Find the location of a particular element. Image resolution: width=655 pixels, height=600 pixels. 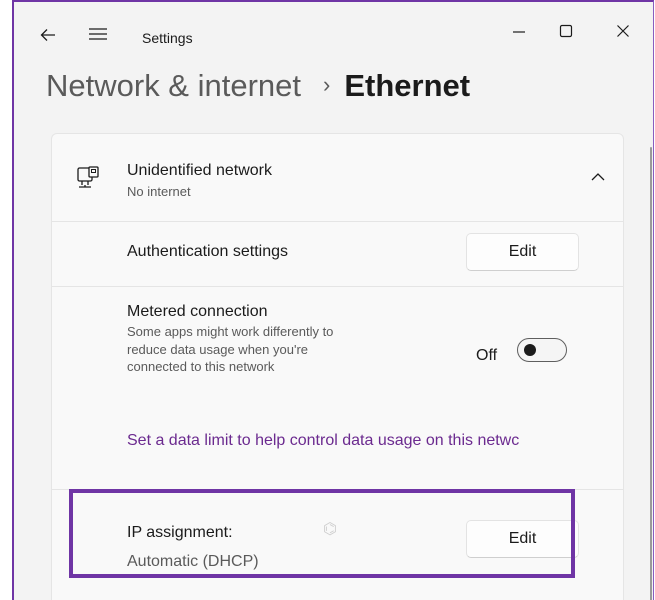

app-title: Settings is located at coordinates (167, 38).